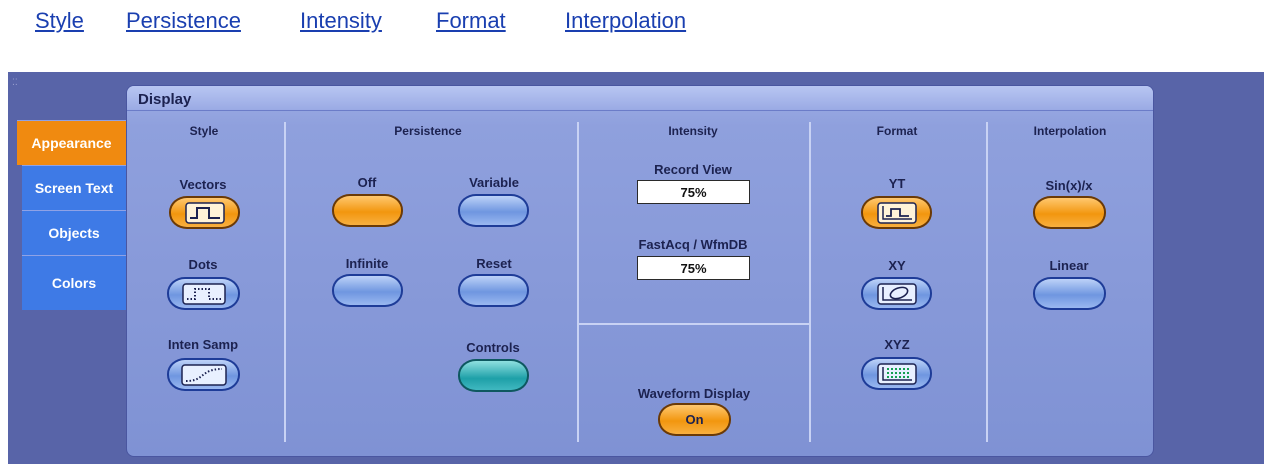 This screenshot has height=464, width=1264. What do you see at coordinates (693, 244) in the screenshot?
I see `fastacq-label: FastAcq / WfmDB` at bounding box center [693, 244].